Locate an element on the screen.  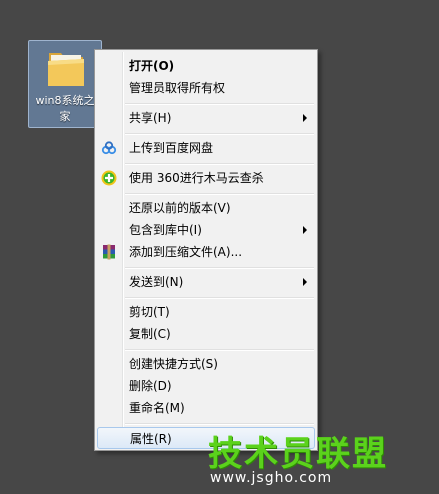
menu-item-label: 包含到库中(I) is located at coordinates (165, 230).